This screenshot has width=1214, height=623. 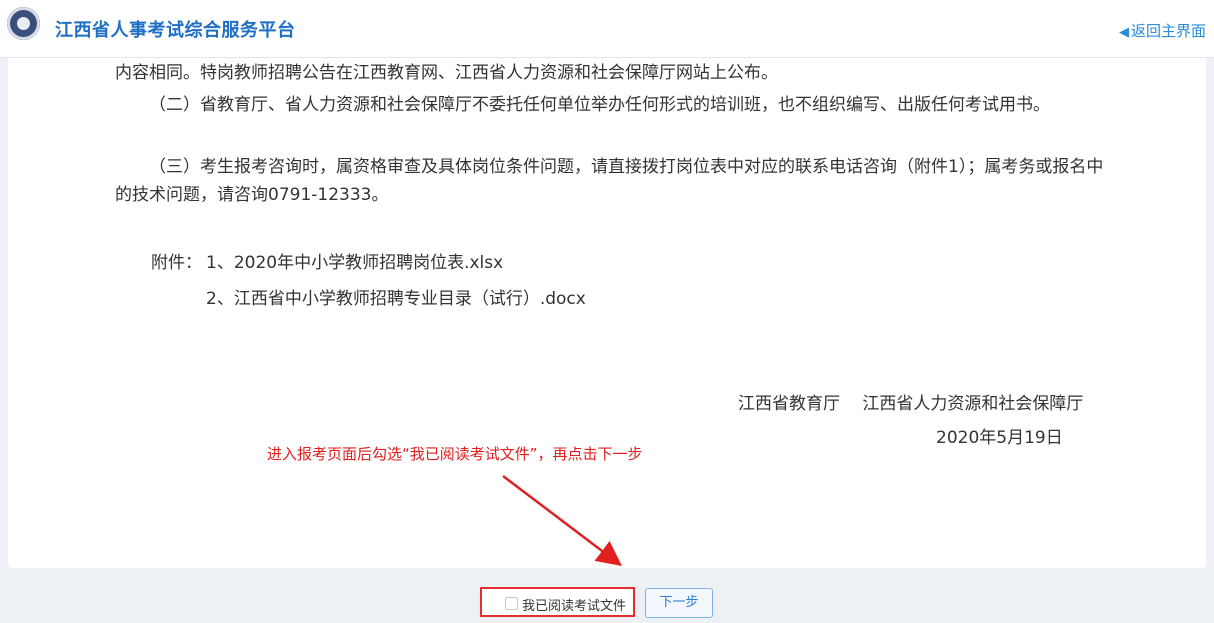 I want to click on back-label: 返回主界面, so click(x=1168, y=31).